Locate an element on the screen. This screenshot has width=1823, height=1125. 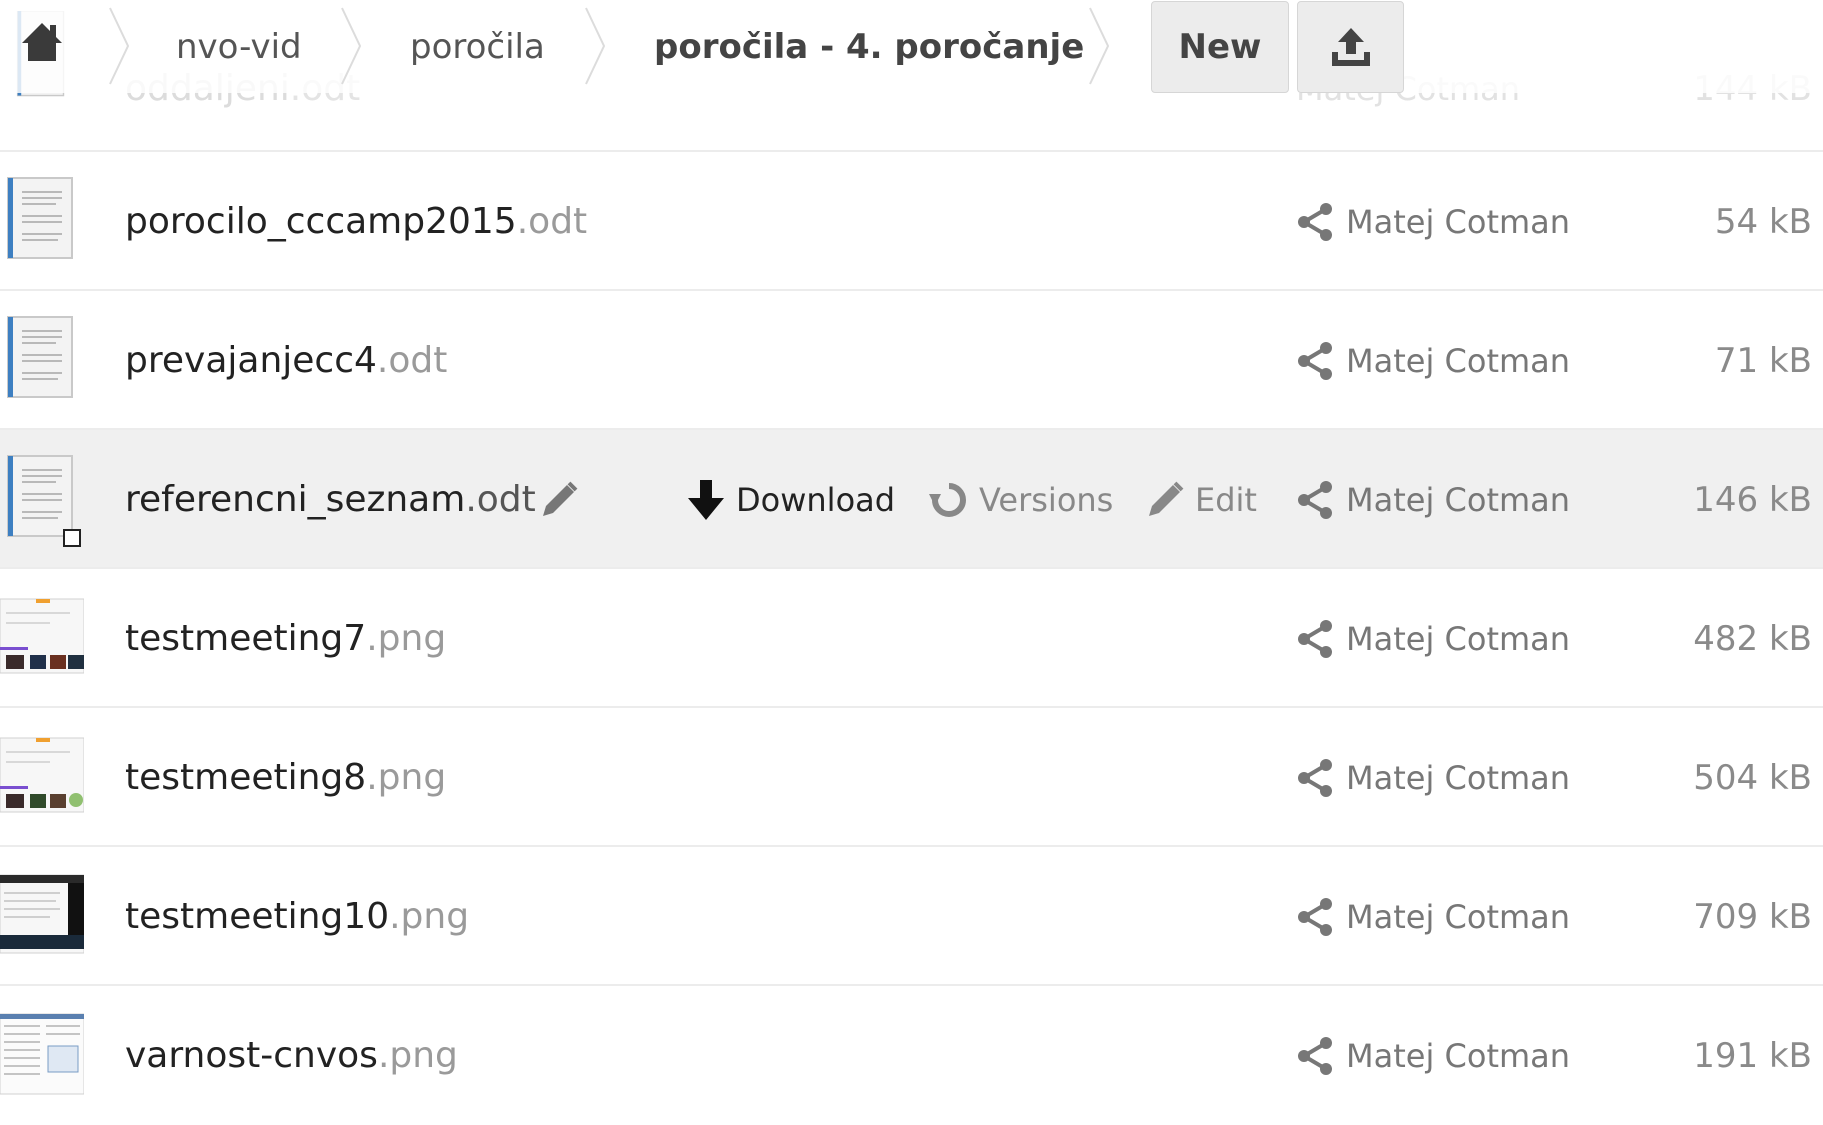
file-size: 54 kB is located at coordinates (1763, 221).